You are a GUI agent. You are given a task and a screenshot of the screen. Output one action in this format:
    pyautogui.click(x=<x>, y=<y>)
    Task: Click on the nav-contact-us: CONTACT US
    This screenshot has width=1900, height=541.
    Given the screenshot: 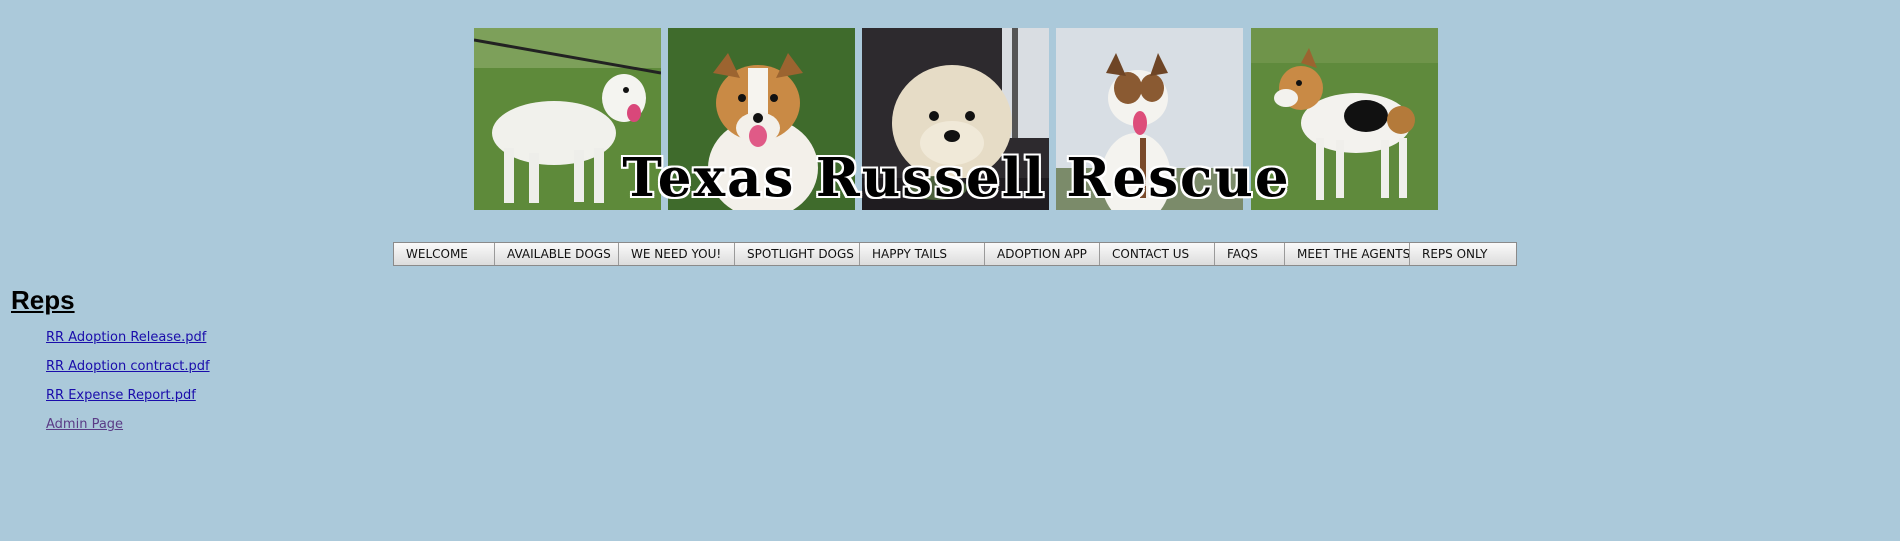 What is the action you would take?
    pyautogui.click(x=1157, y=254)
    